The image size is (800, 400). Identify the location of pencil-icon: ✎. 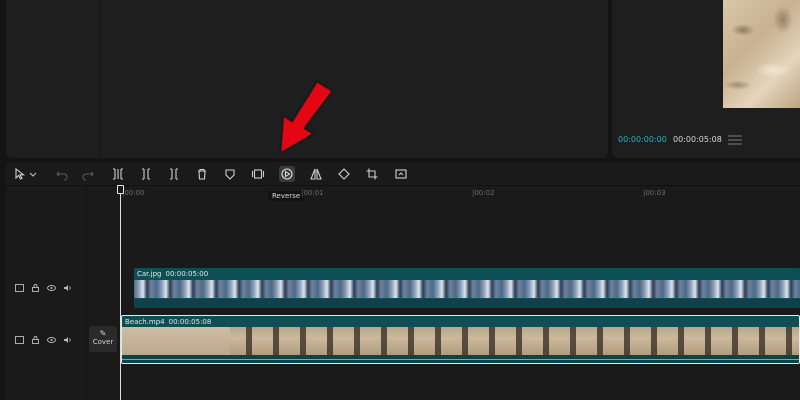
(103, 333).